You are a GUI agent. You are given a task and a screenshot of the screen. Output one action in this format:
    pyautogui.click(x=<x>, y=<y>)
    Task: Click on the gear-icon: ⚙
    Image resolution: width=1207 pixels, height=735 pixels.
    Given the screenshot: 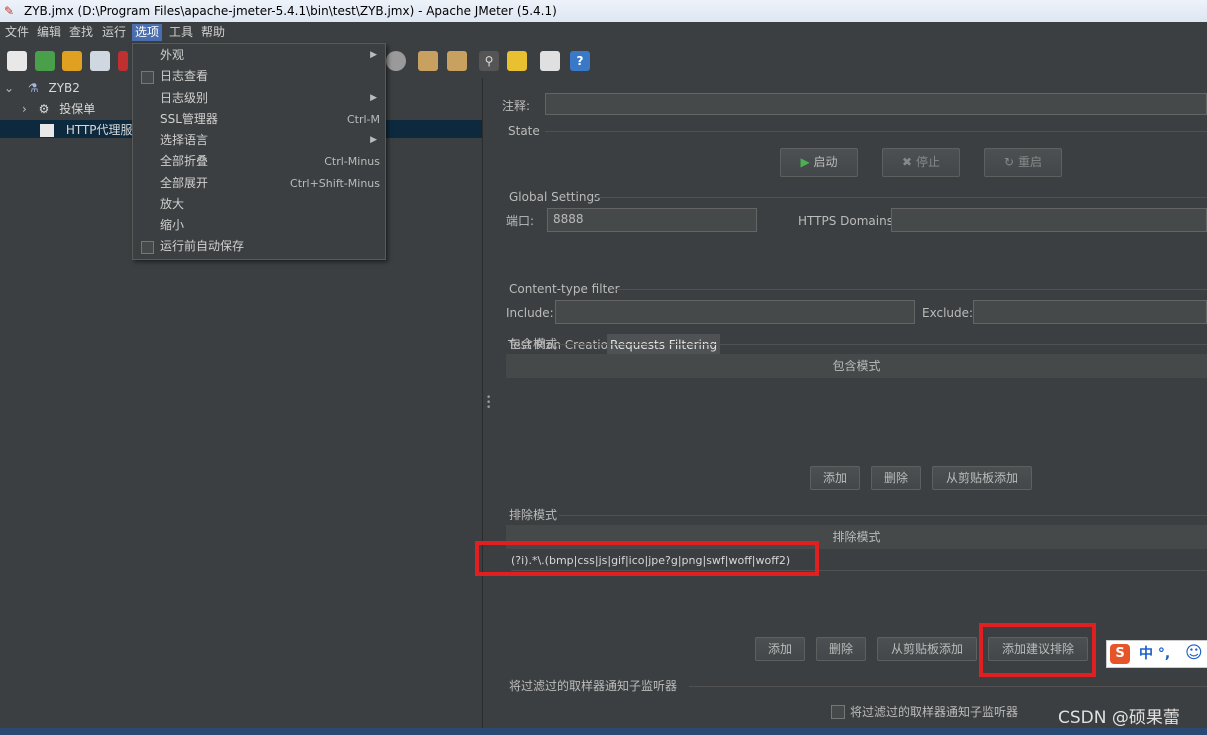 What is the action you would take?
    pyautogui.click(x=44, y=109)
    